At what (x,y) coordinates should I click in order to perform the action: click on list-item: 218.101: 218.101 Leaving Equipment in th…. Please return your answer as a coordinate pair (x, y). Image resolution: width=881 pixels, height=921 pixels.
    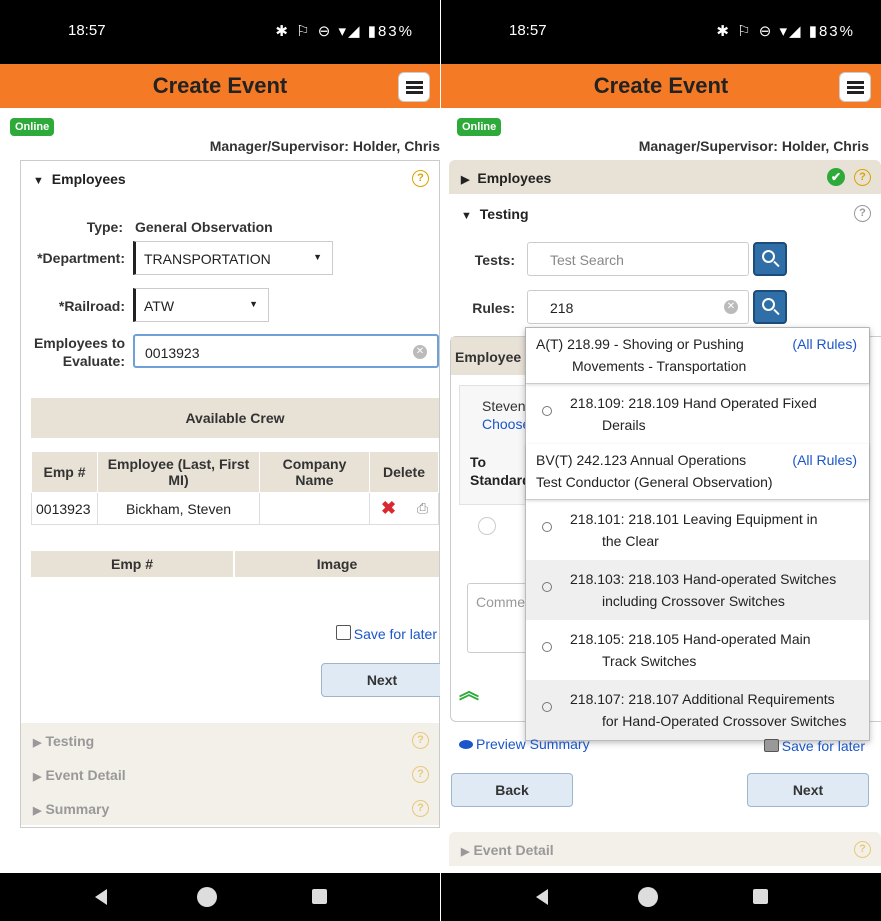
    Looking at the image, I should click on (697, 530).